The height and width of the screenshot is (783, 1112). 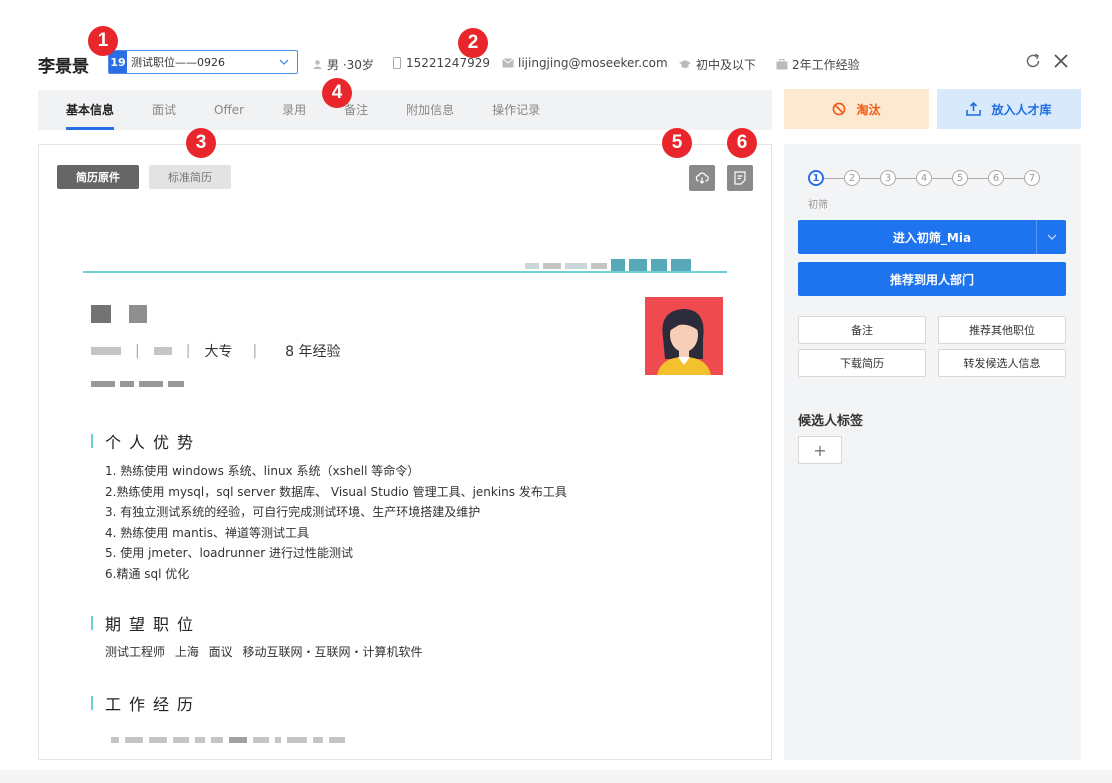 I want to click on list-item: 4. 熟练使用 mantis、禅道等测试工具, so click(x=207, y=532).